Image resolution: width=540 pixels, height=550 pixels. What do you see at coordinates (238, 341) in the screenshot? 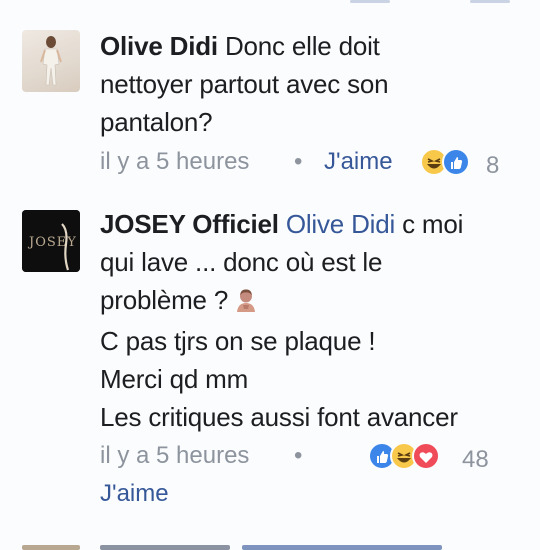
I see `comment-line: C pas tjrs on se plaque !` at bounding box center [238, 341].